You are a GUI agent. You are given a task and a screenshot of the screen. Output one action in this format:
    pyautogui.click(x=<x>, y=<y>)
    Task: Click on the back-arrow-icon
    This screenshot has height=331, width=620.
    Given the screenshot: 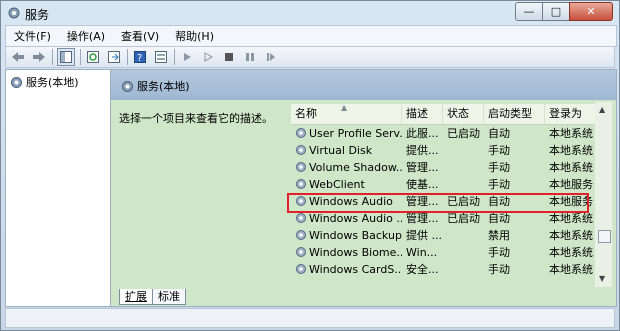 What is the action you would take?
    pyautogui.click(x=18, y=57)
    